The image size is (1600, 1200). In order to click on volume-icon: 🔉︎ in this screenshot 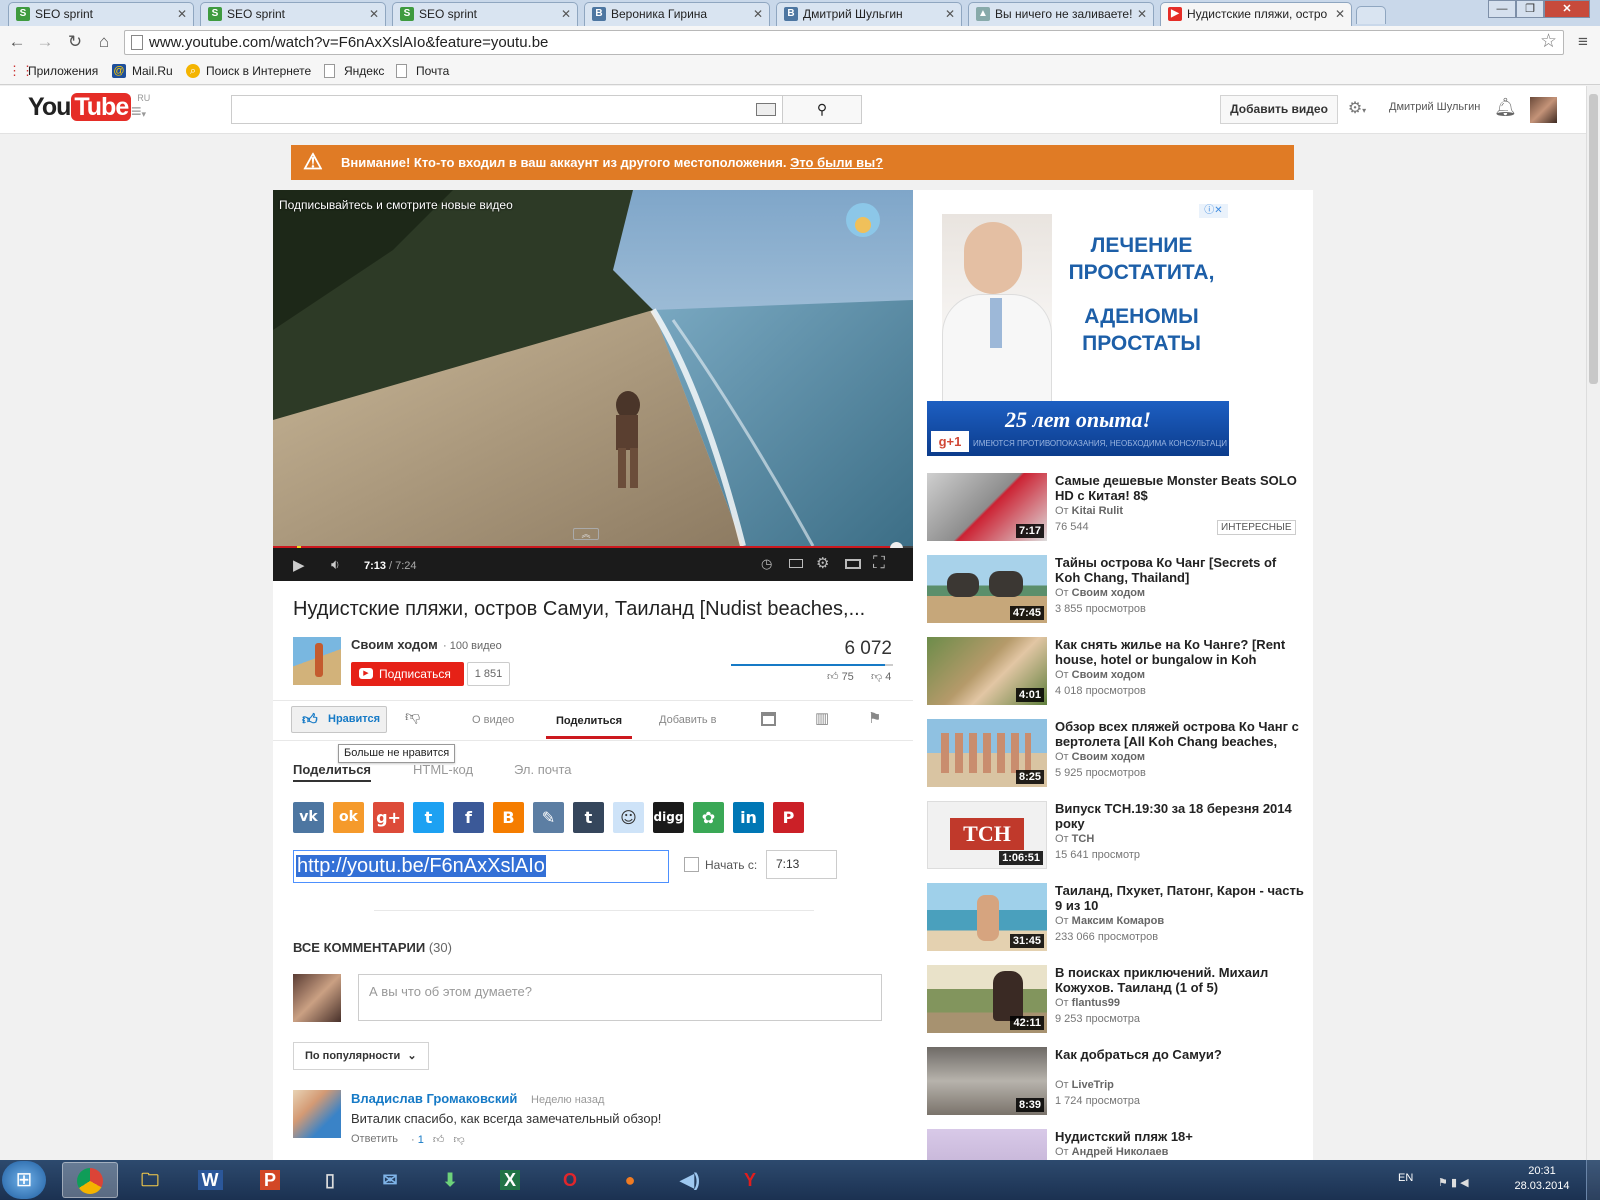, I will do `click(335, 564)`.